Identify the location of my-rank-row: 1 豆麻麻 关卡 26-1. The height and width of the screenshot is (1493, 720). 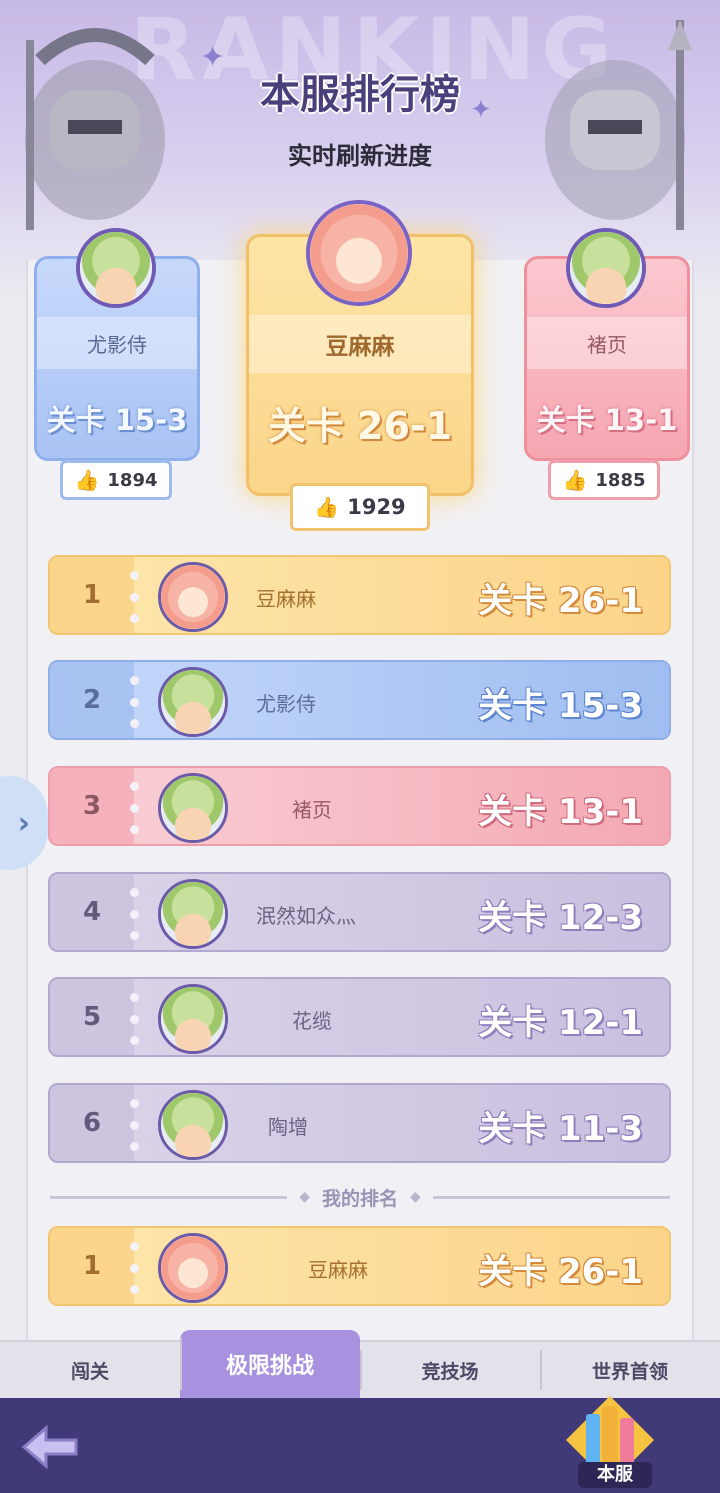
(359, 1266).